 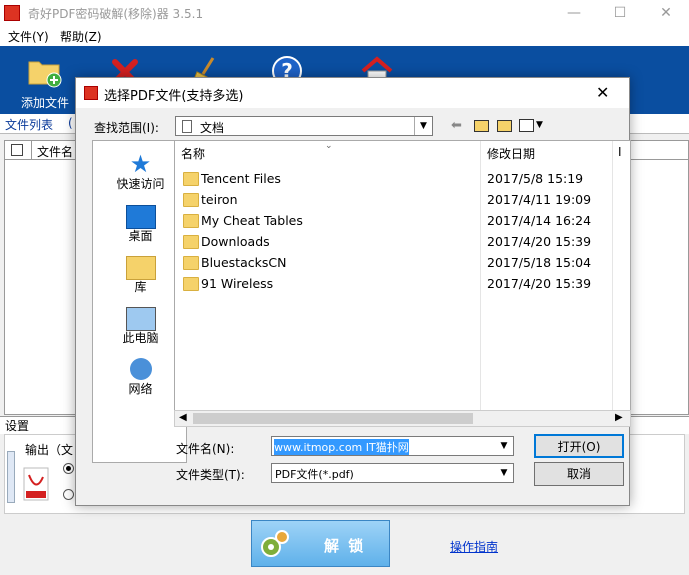 What do you see at coordinates (619, 417) in the screenshot?
I see `scroll-right-icon: ▶` at bounding box center [619, 417].